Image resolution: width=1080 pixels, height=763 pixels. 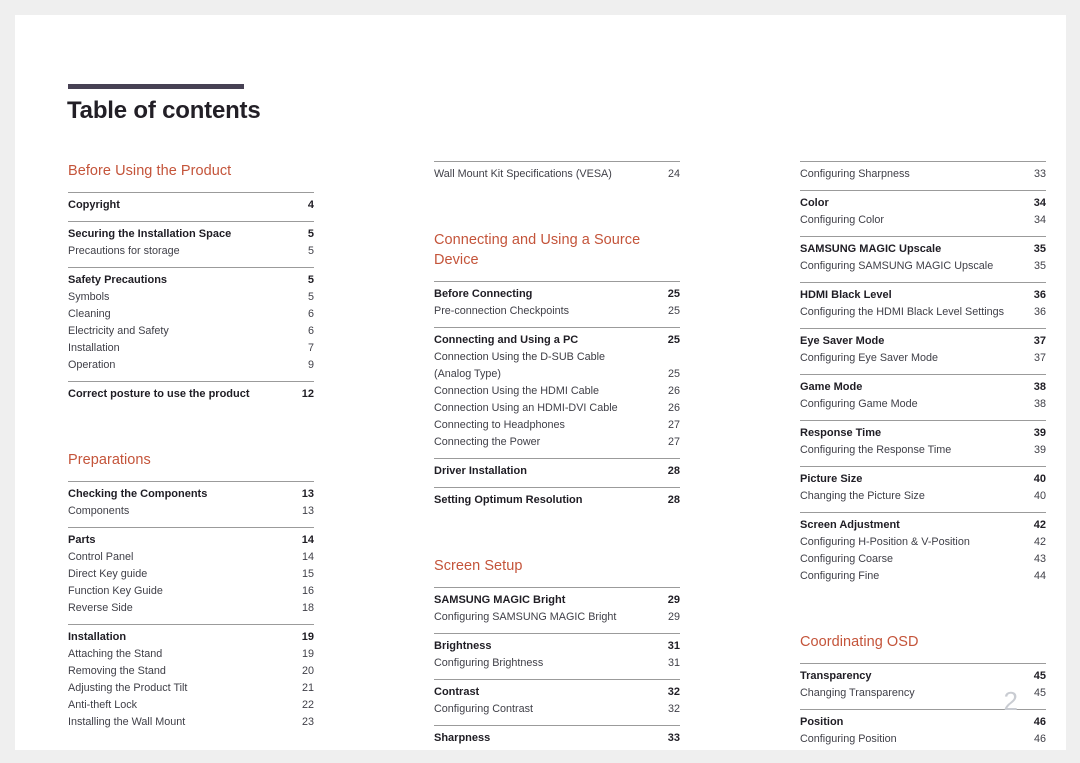 I want to click on toc-entry-chapter: Correct posture to use the product 12, so click(x=191, y=394).